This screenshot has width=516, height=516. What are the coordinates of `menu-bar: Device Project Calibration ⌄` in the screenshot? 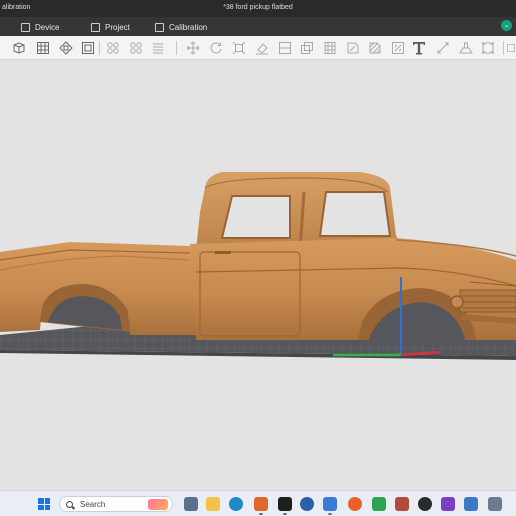 It's located at (258, 26).